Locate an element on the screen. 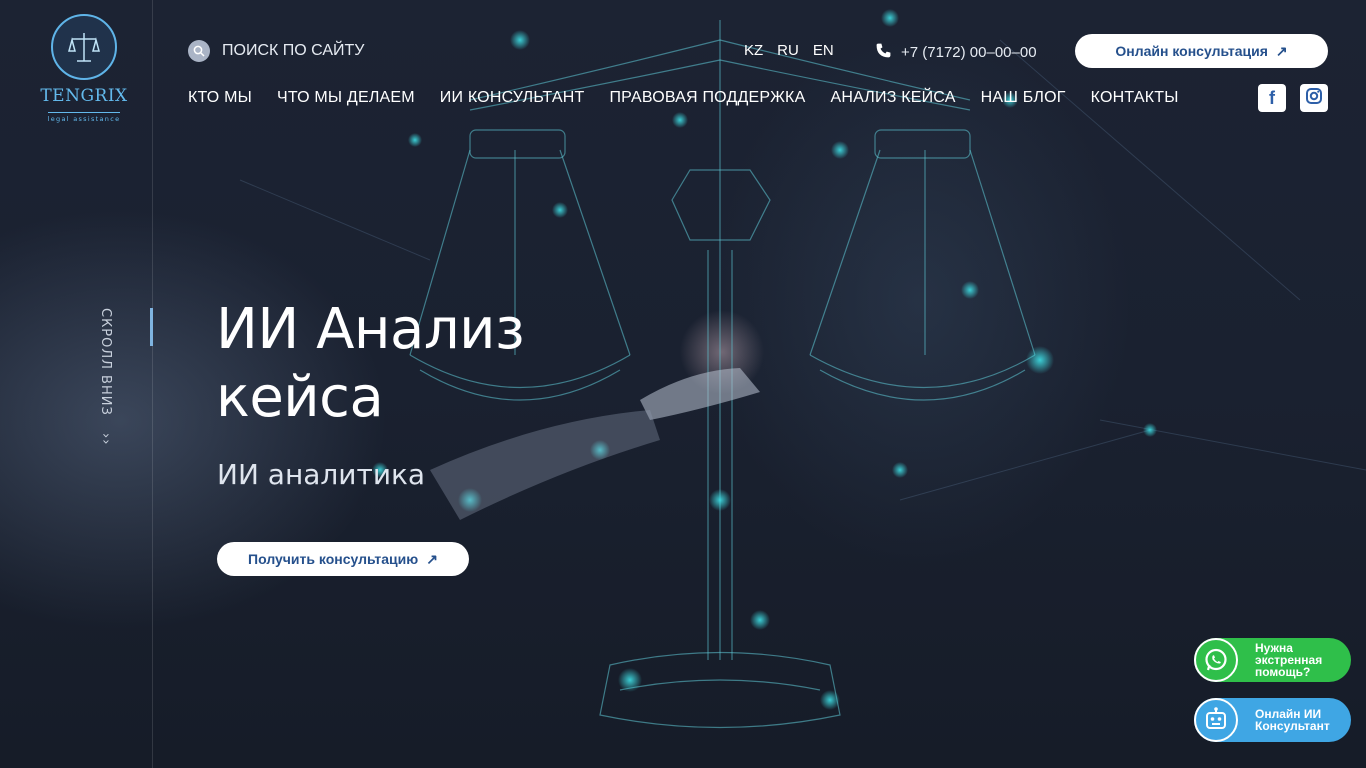  facebook-icon: f is located at coordinates (1272, 97).